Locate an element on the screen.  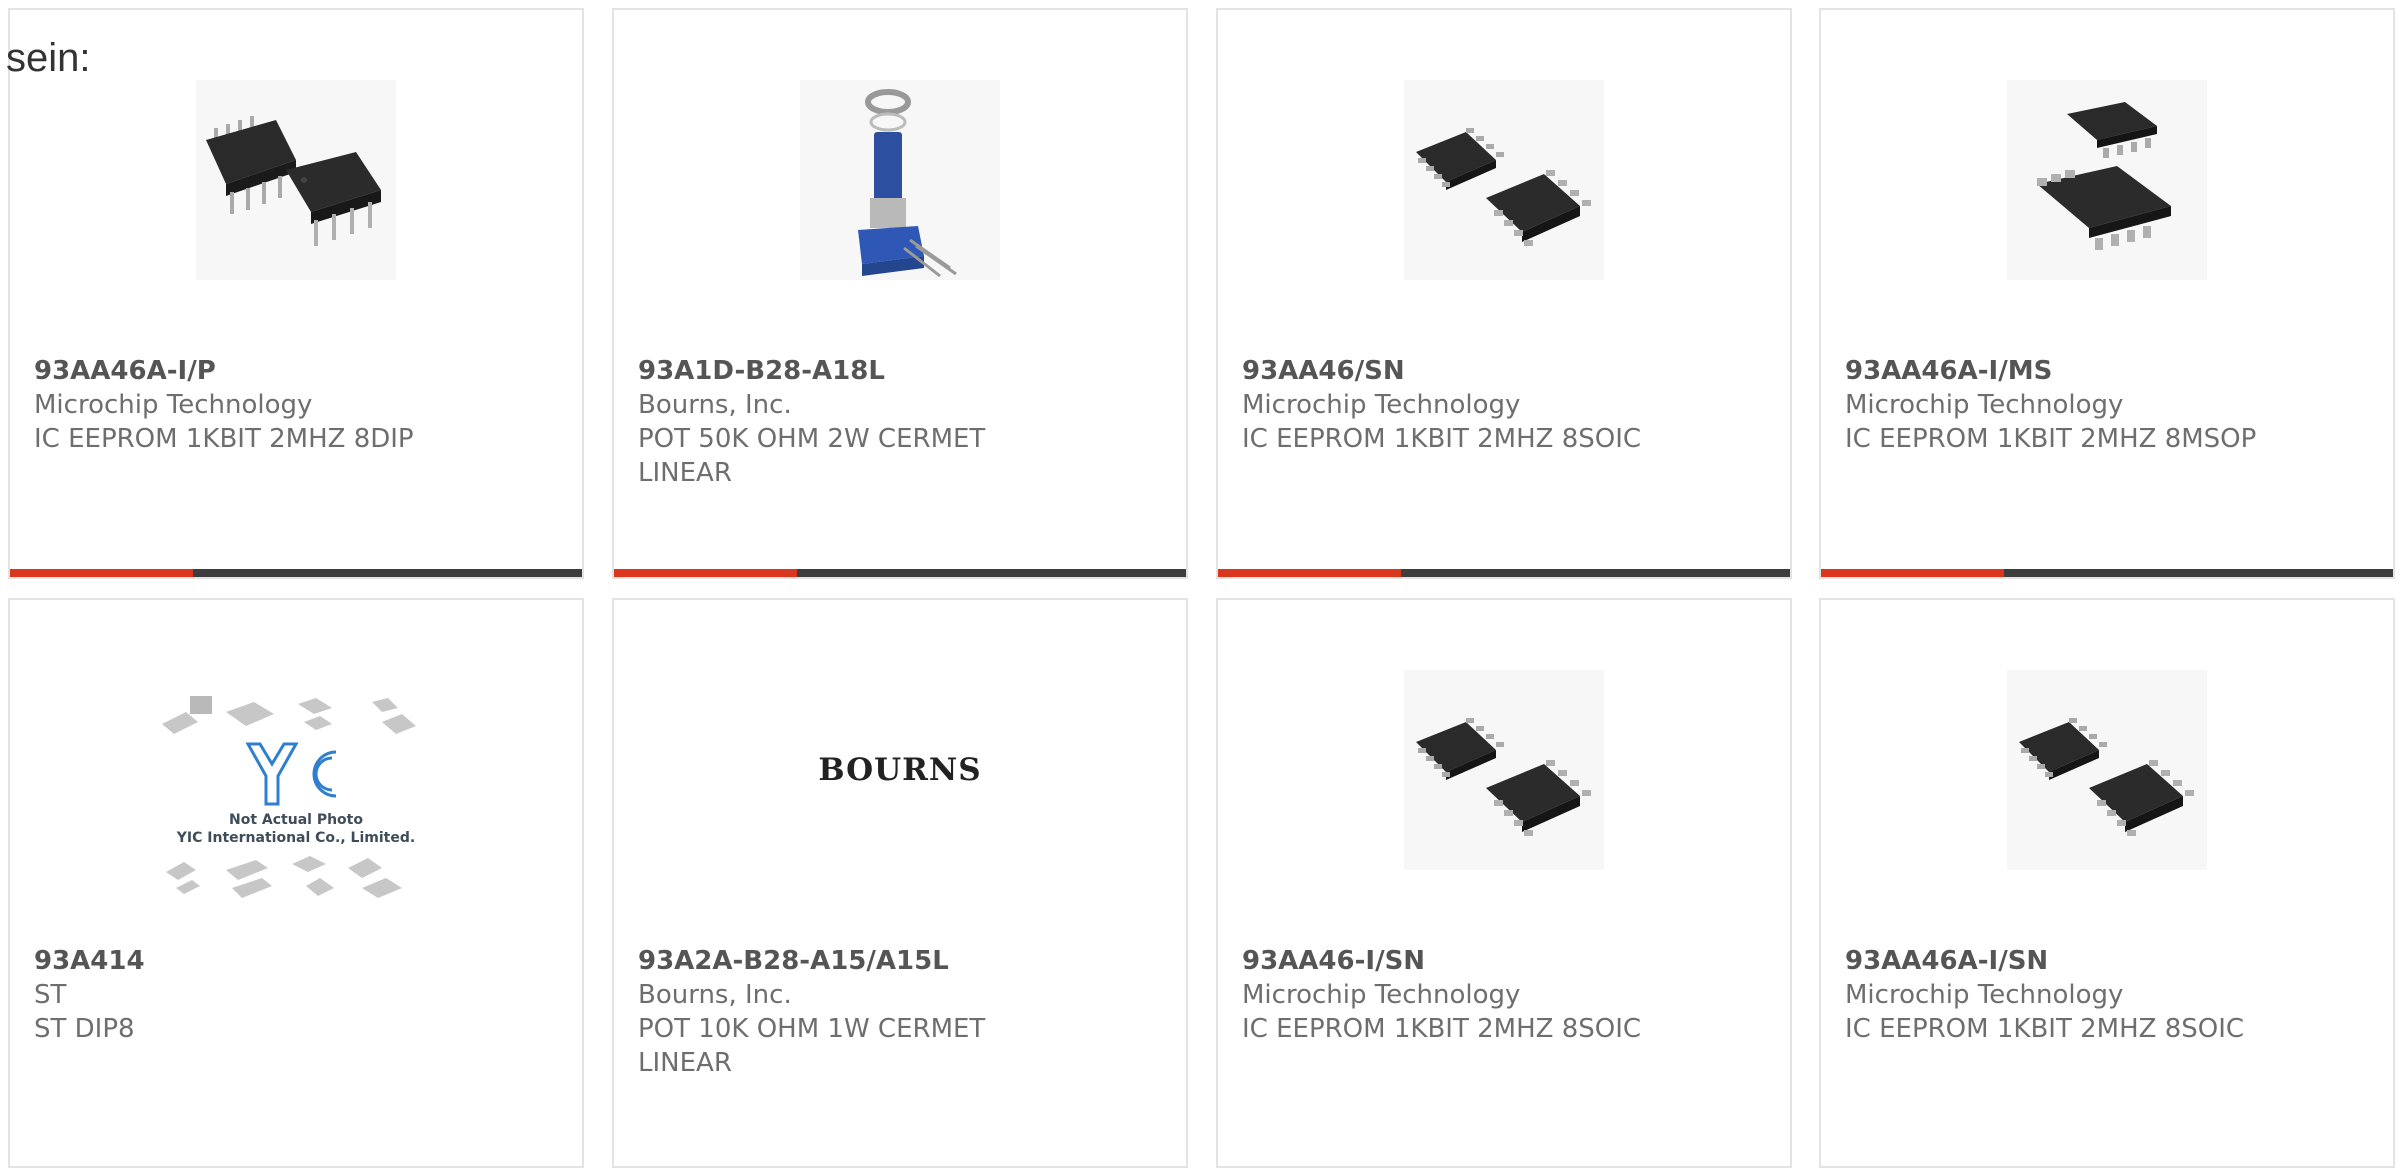
part-number: 93AA46A-I/MS is located at coordinates (2065, 371).